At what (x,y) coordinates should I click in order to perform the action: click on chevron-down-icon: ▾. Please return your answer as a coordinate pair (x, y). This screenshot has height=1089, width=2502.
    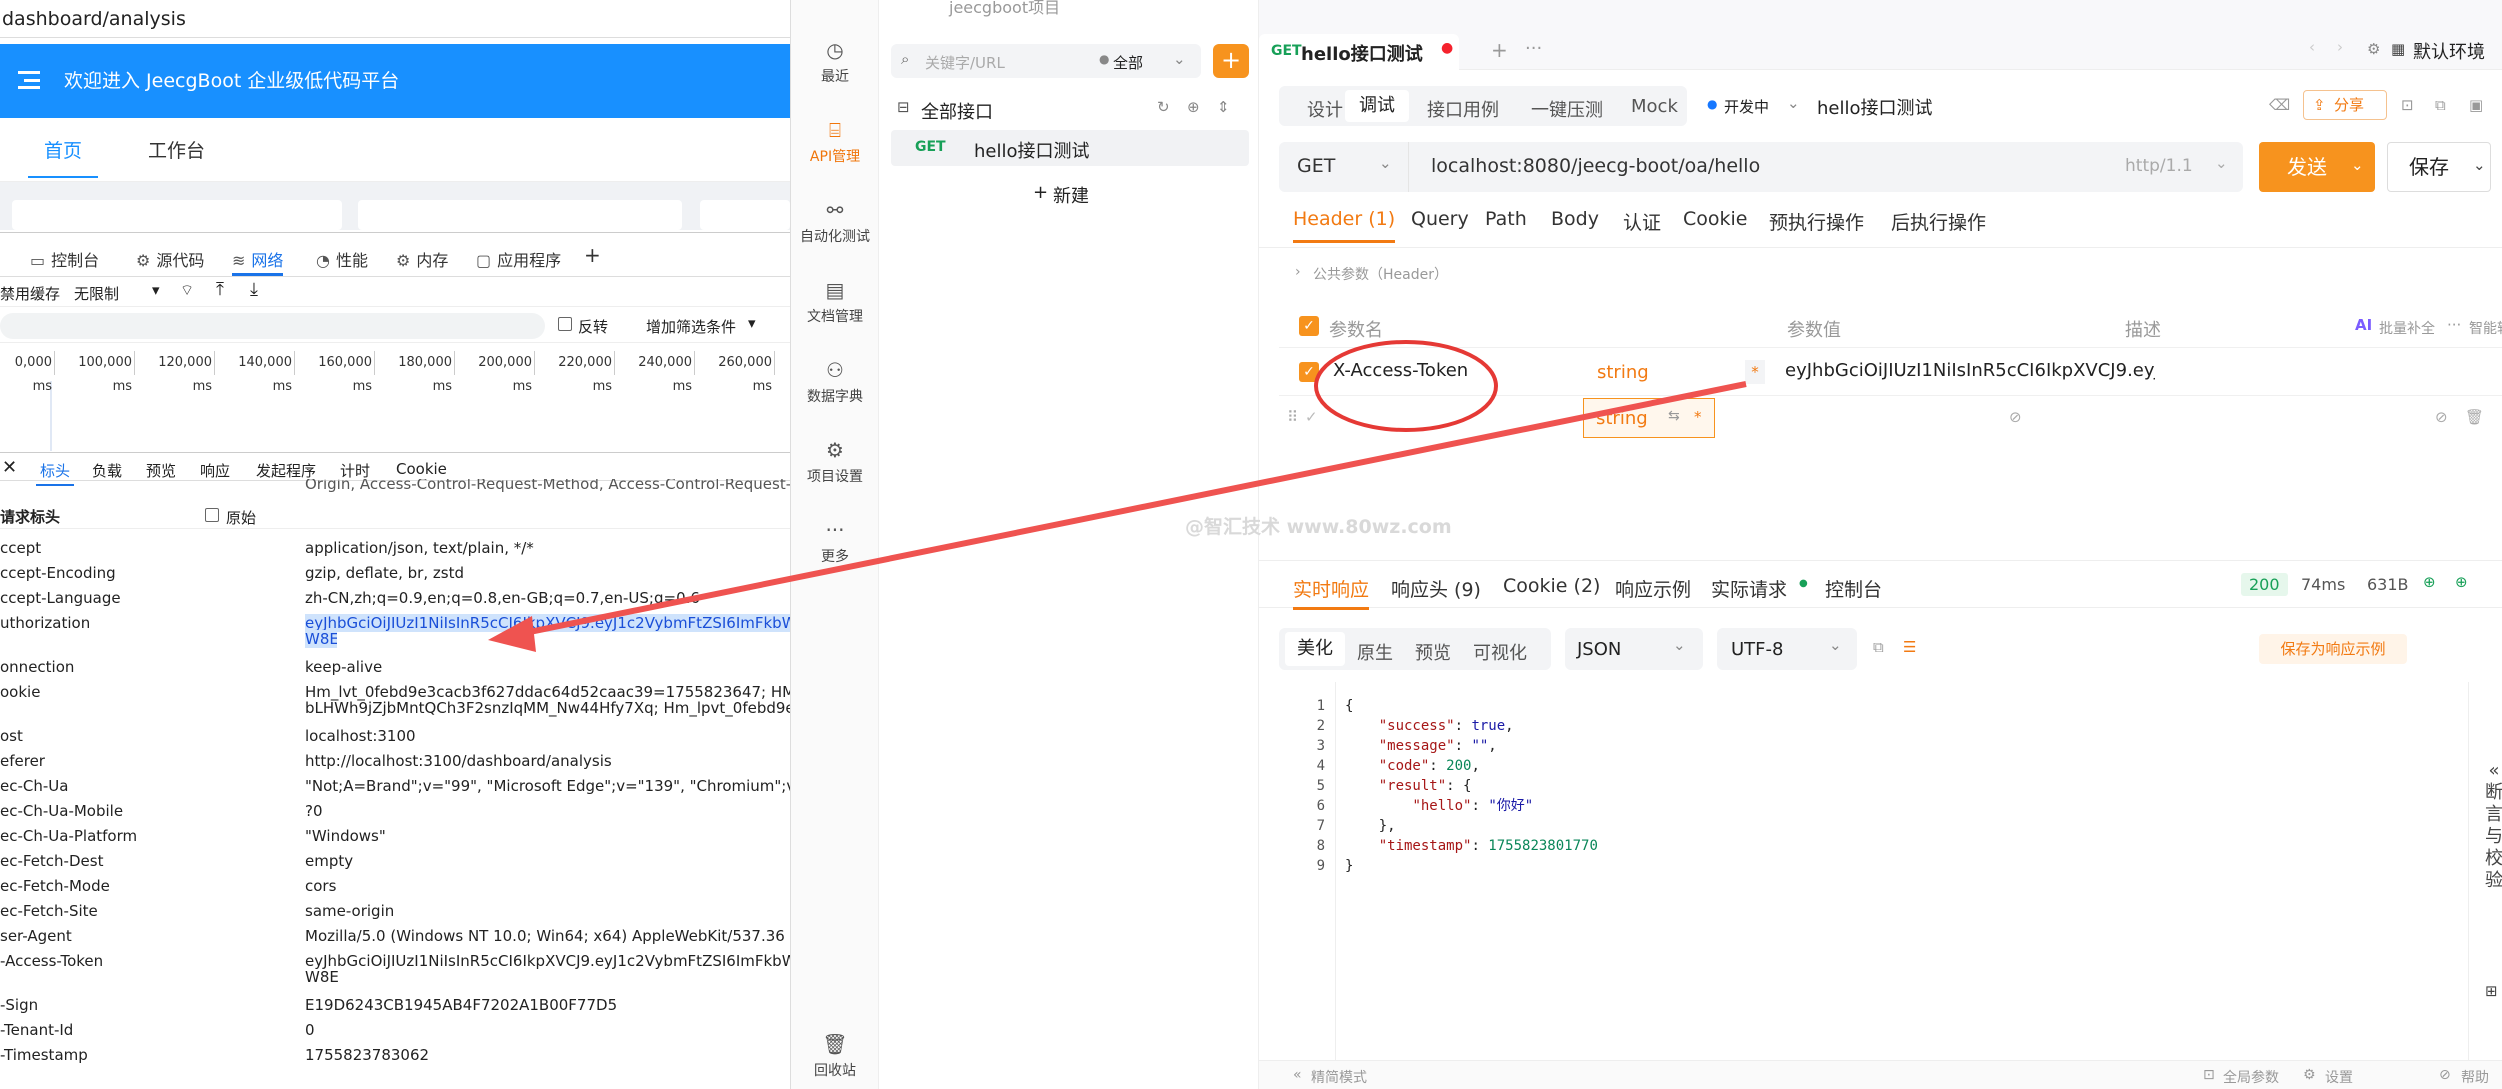
    Looking at the image, I should click on (156, 290).